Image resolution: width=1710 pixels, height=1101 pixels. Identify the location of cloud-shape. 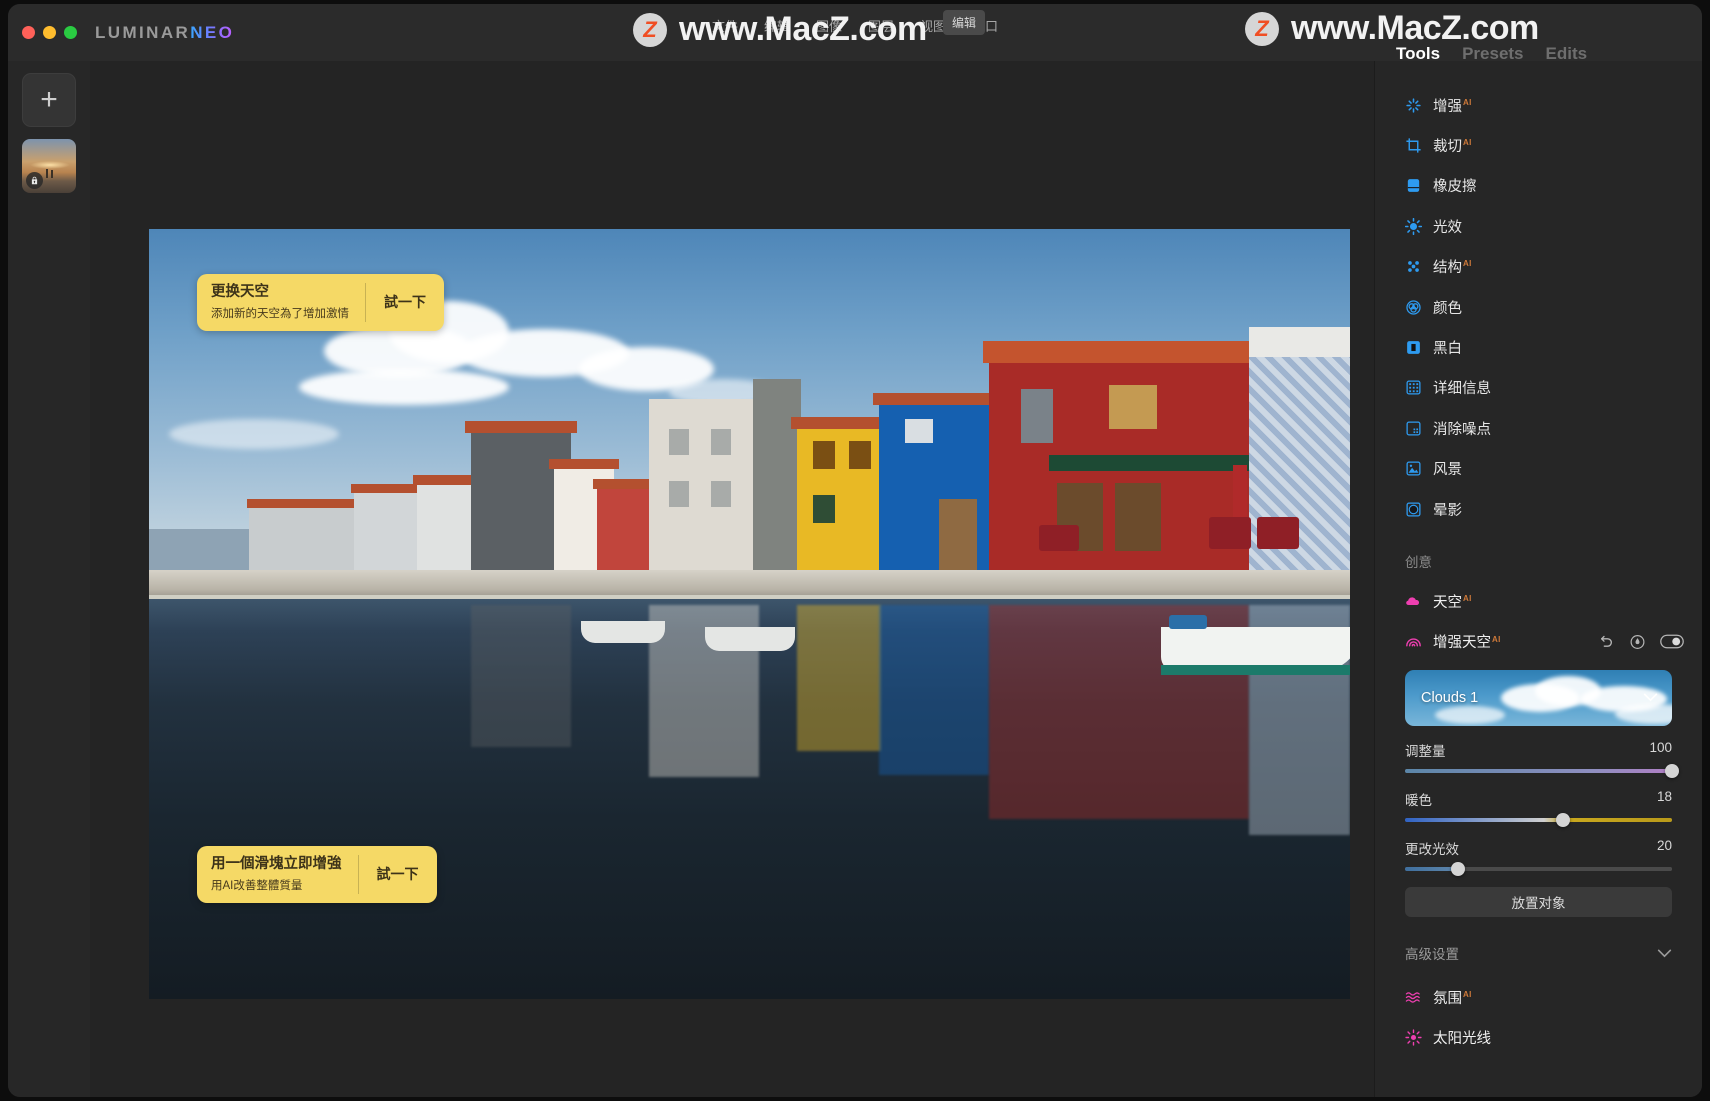
(254, 434).